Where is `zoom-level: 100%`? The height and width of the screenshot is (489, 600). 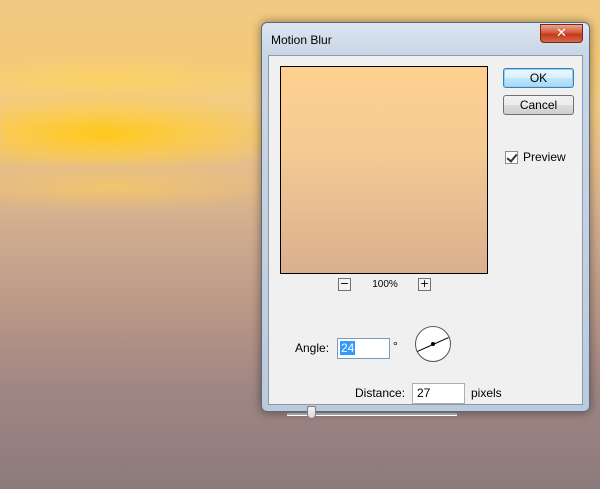
zoom-level: 100% is located at coordinates (385, 284).